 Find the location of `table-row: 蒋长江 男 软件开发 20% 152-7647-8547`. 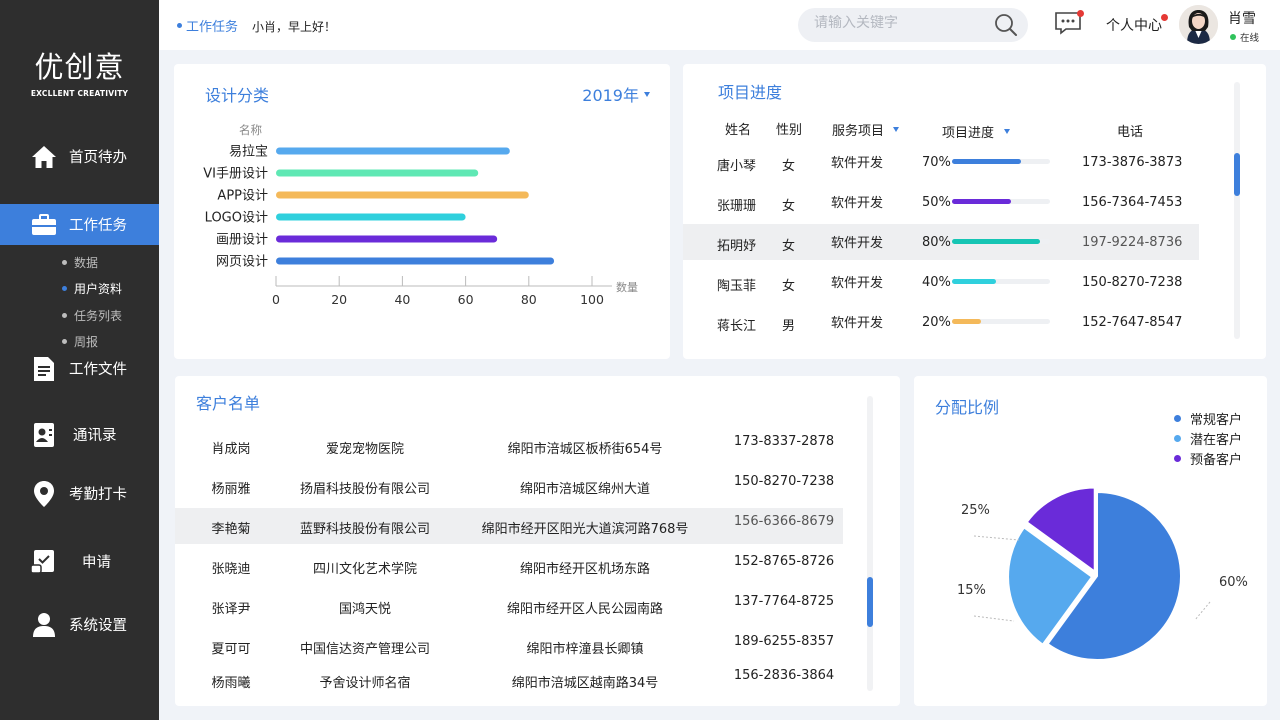

table-row: 蒋长江 男 软件开发 20% 152-7647-8547 is located at coordinates (941, 322).